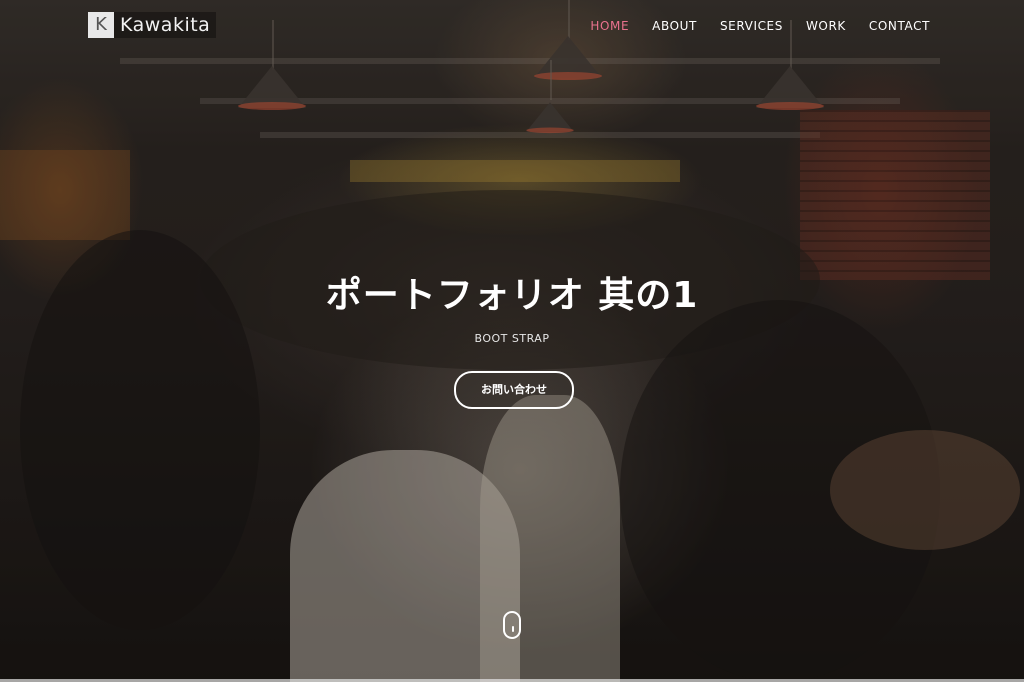 This screenshot has height=682, width=1024. I want to click on mouse-scroll-icon, so click(512, 625).